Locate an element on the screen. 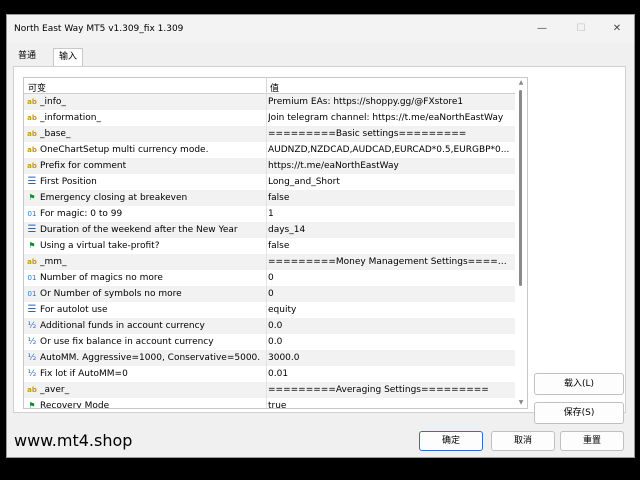 This screenshot has height=480, width=640. close-icon: ✕ is located at coordinates (617, 29).